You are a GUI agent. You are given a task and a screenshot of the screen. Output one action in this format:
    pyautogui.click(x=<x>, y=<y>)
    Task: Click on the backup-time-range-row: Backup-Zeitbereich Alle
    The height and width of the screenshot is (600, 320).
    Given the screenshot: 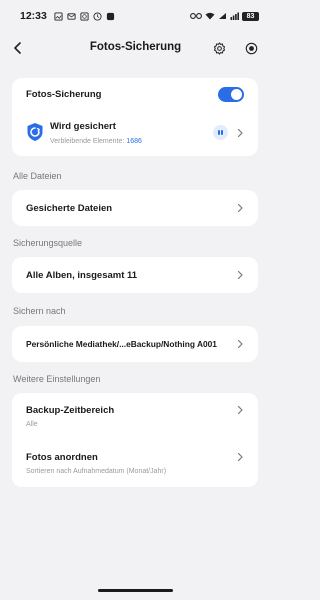 What is the action you would take?
    pyautogui.click(x=135, y=416)
    